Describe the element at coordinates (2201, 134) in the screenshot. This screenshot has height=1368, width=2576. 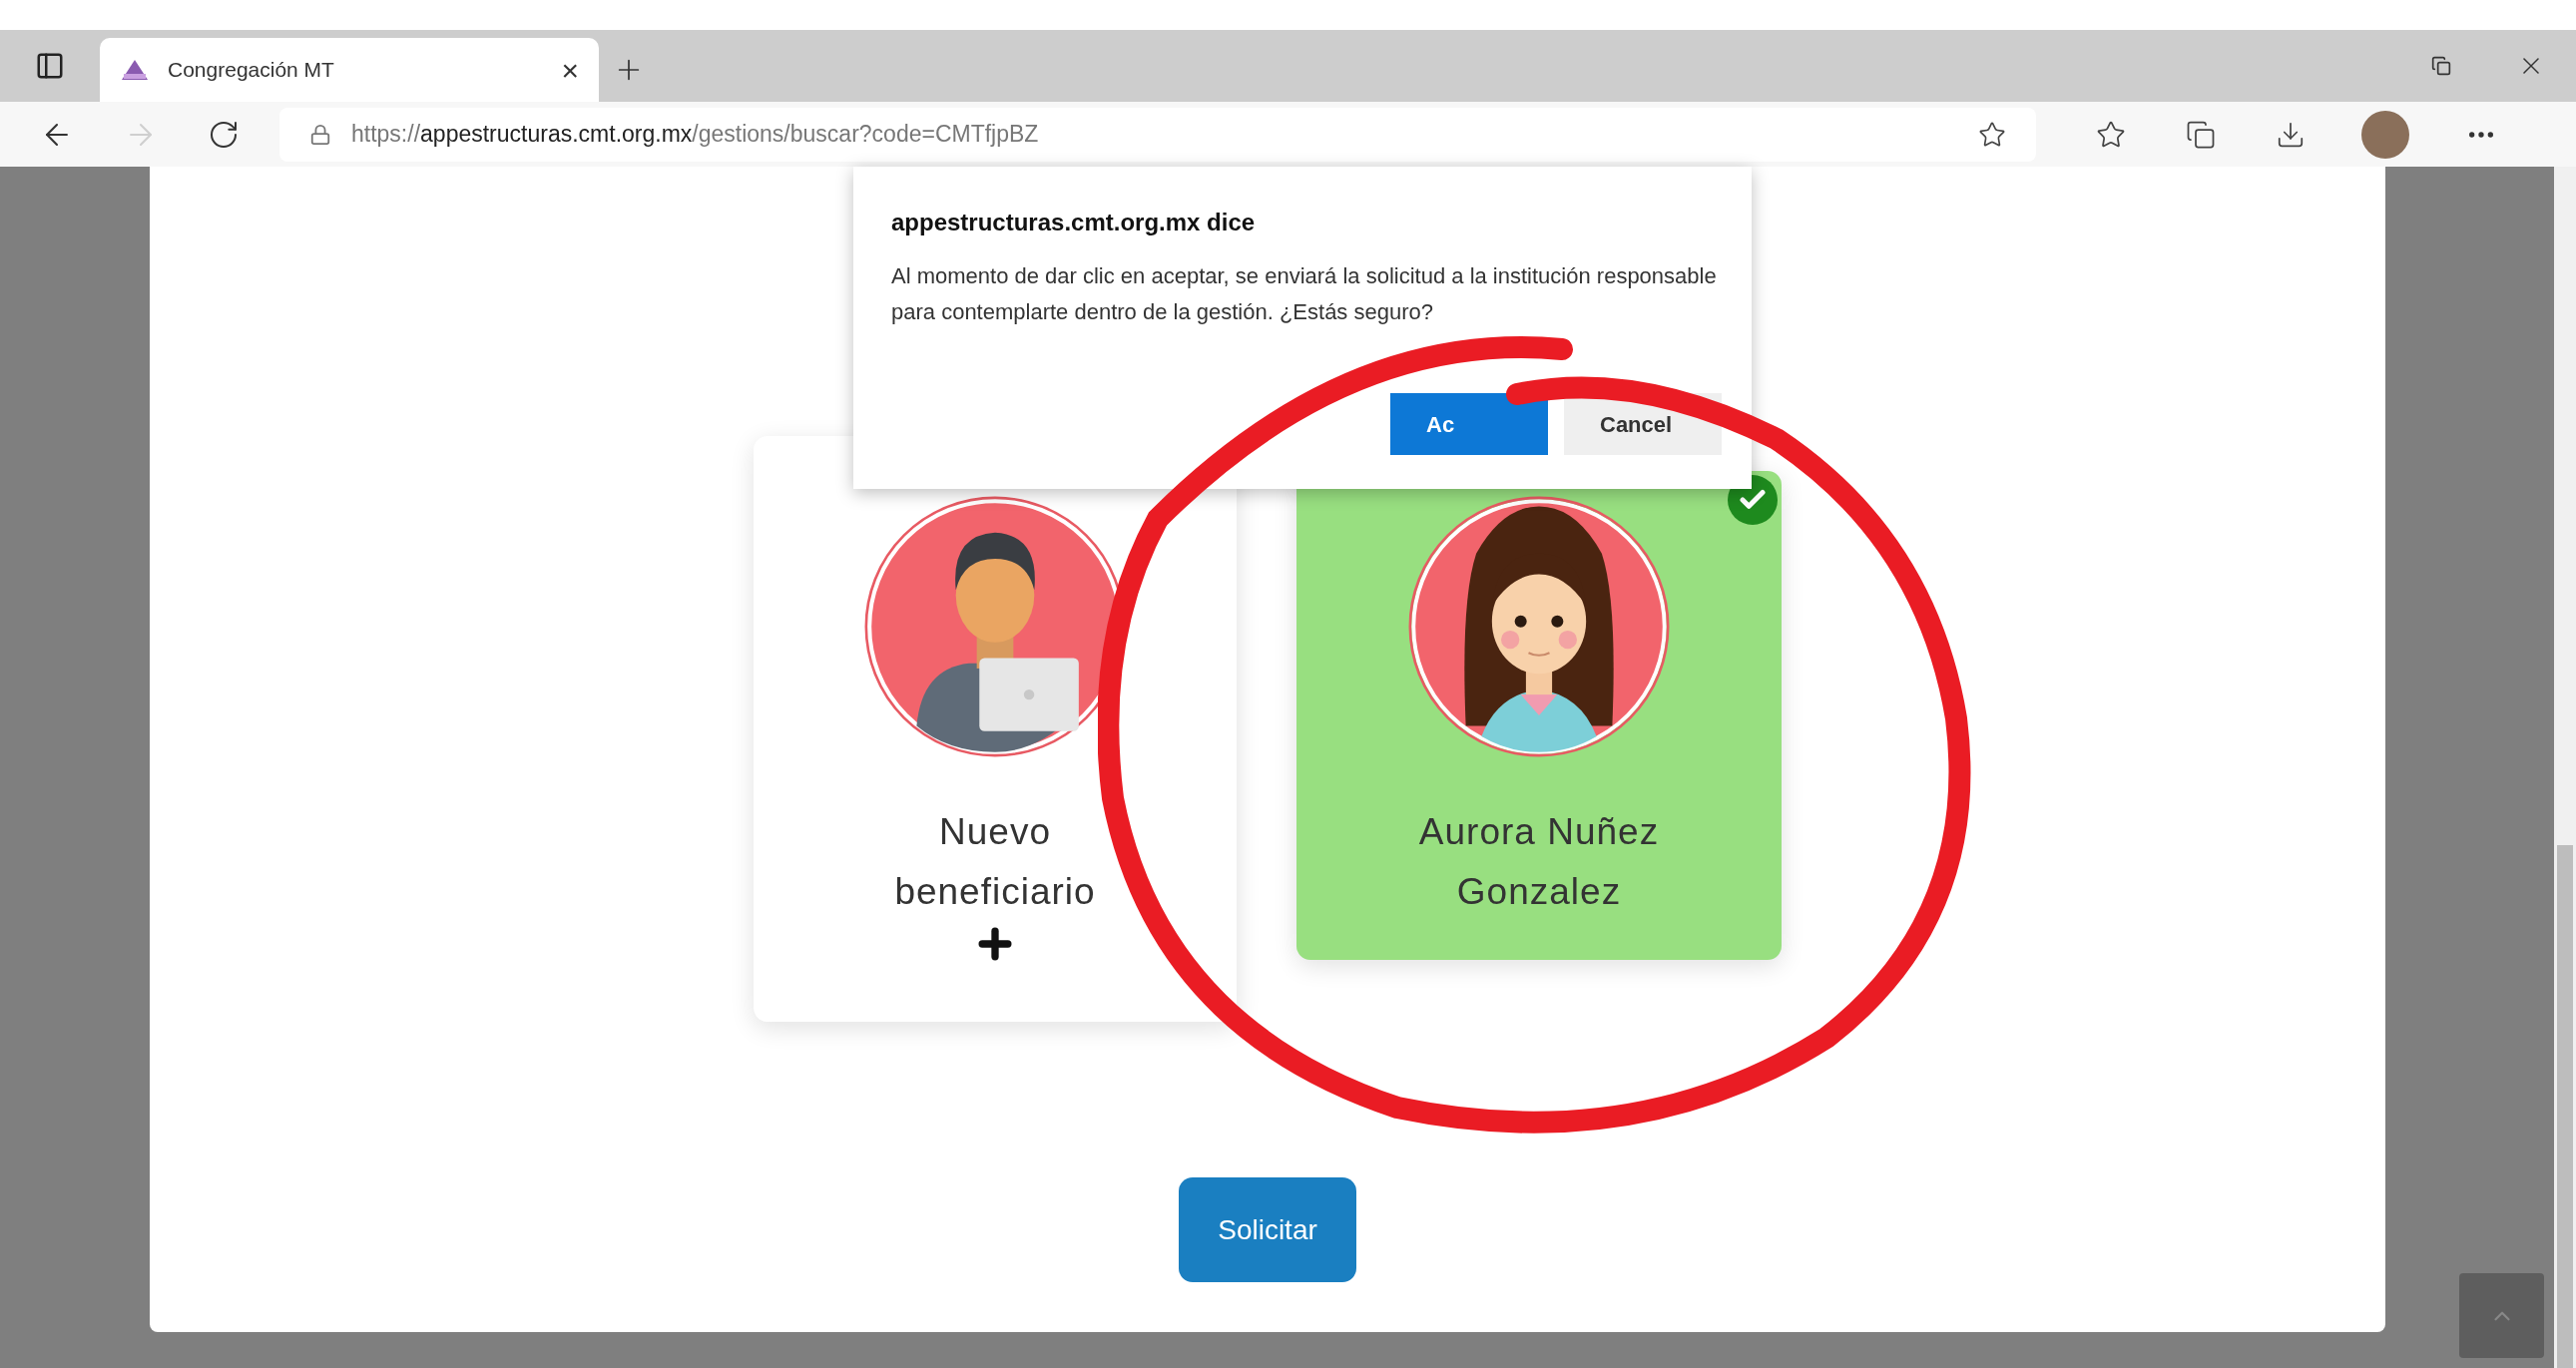
I see `collections-icon` at that location.